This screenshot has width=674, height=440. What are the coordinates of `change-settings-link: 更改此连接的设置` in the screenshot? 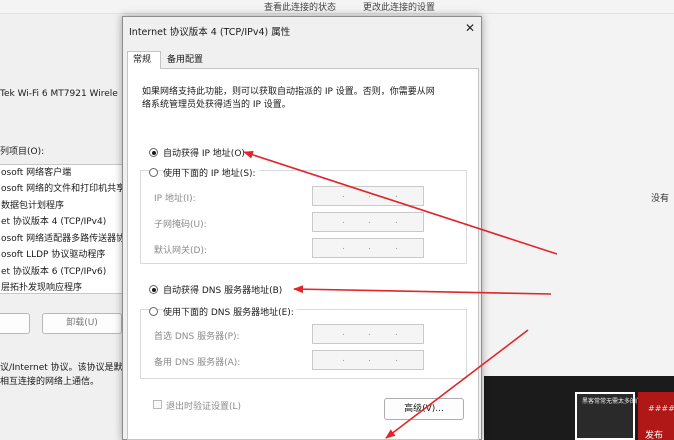 It's located at (399, 6).